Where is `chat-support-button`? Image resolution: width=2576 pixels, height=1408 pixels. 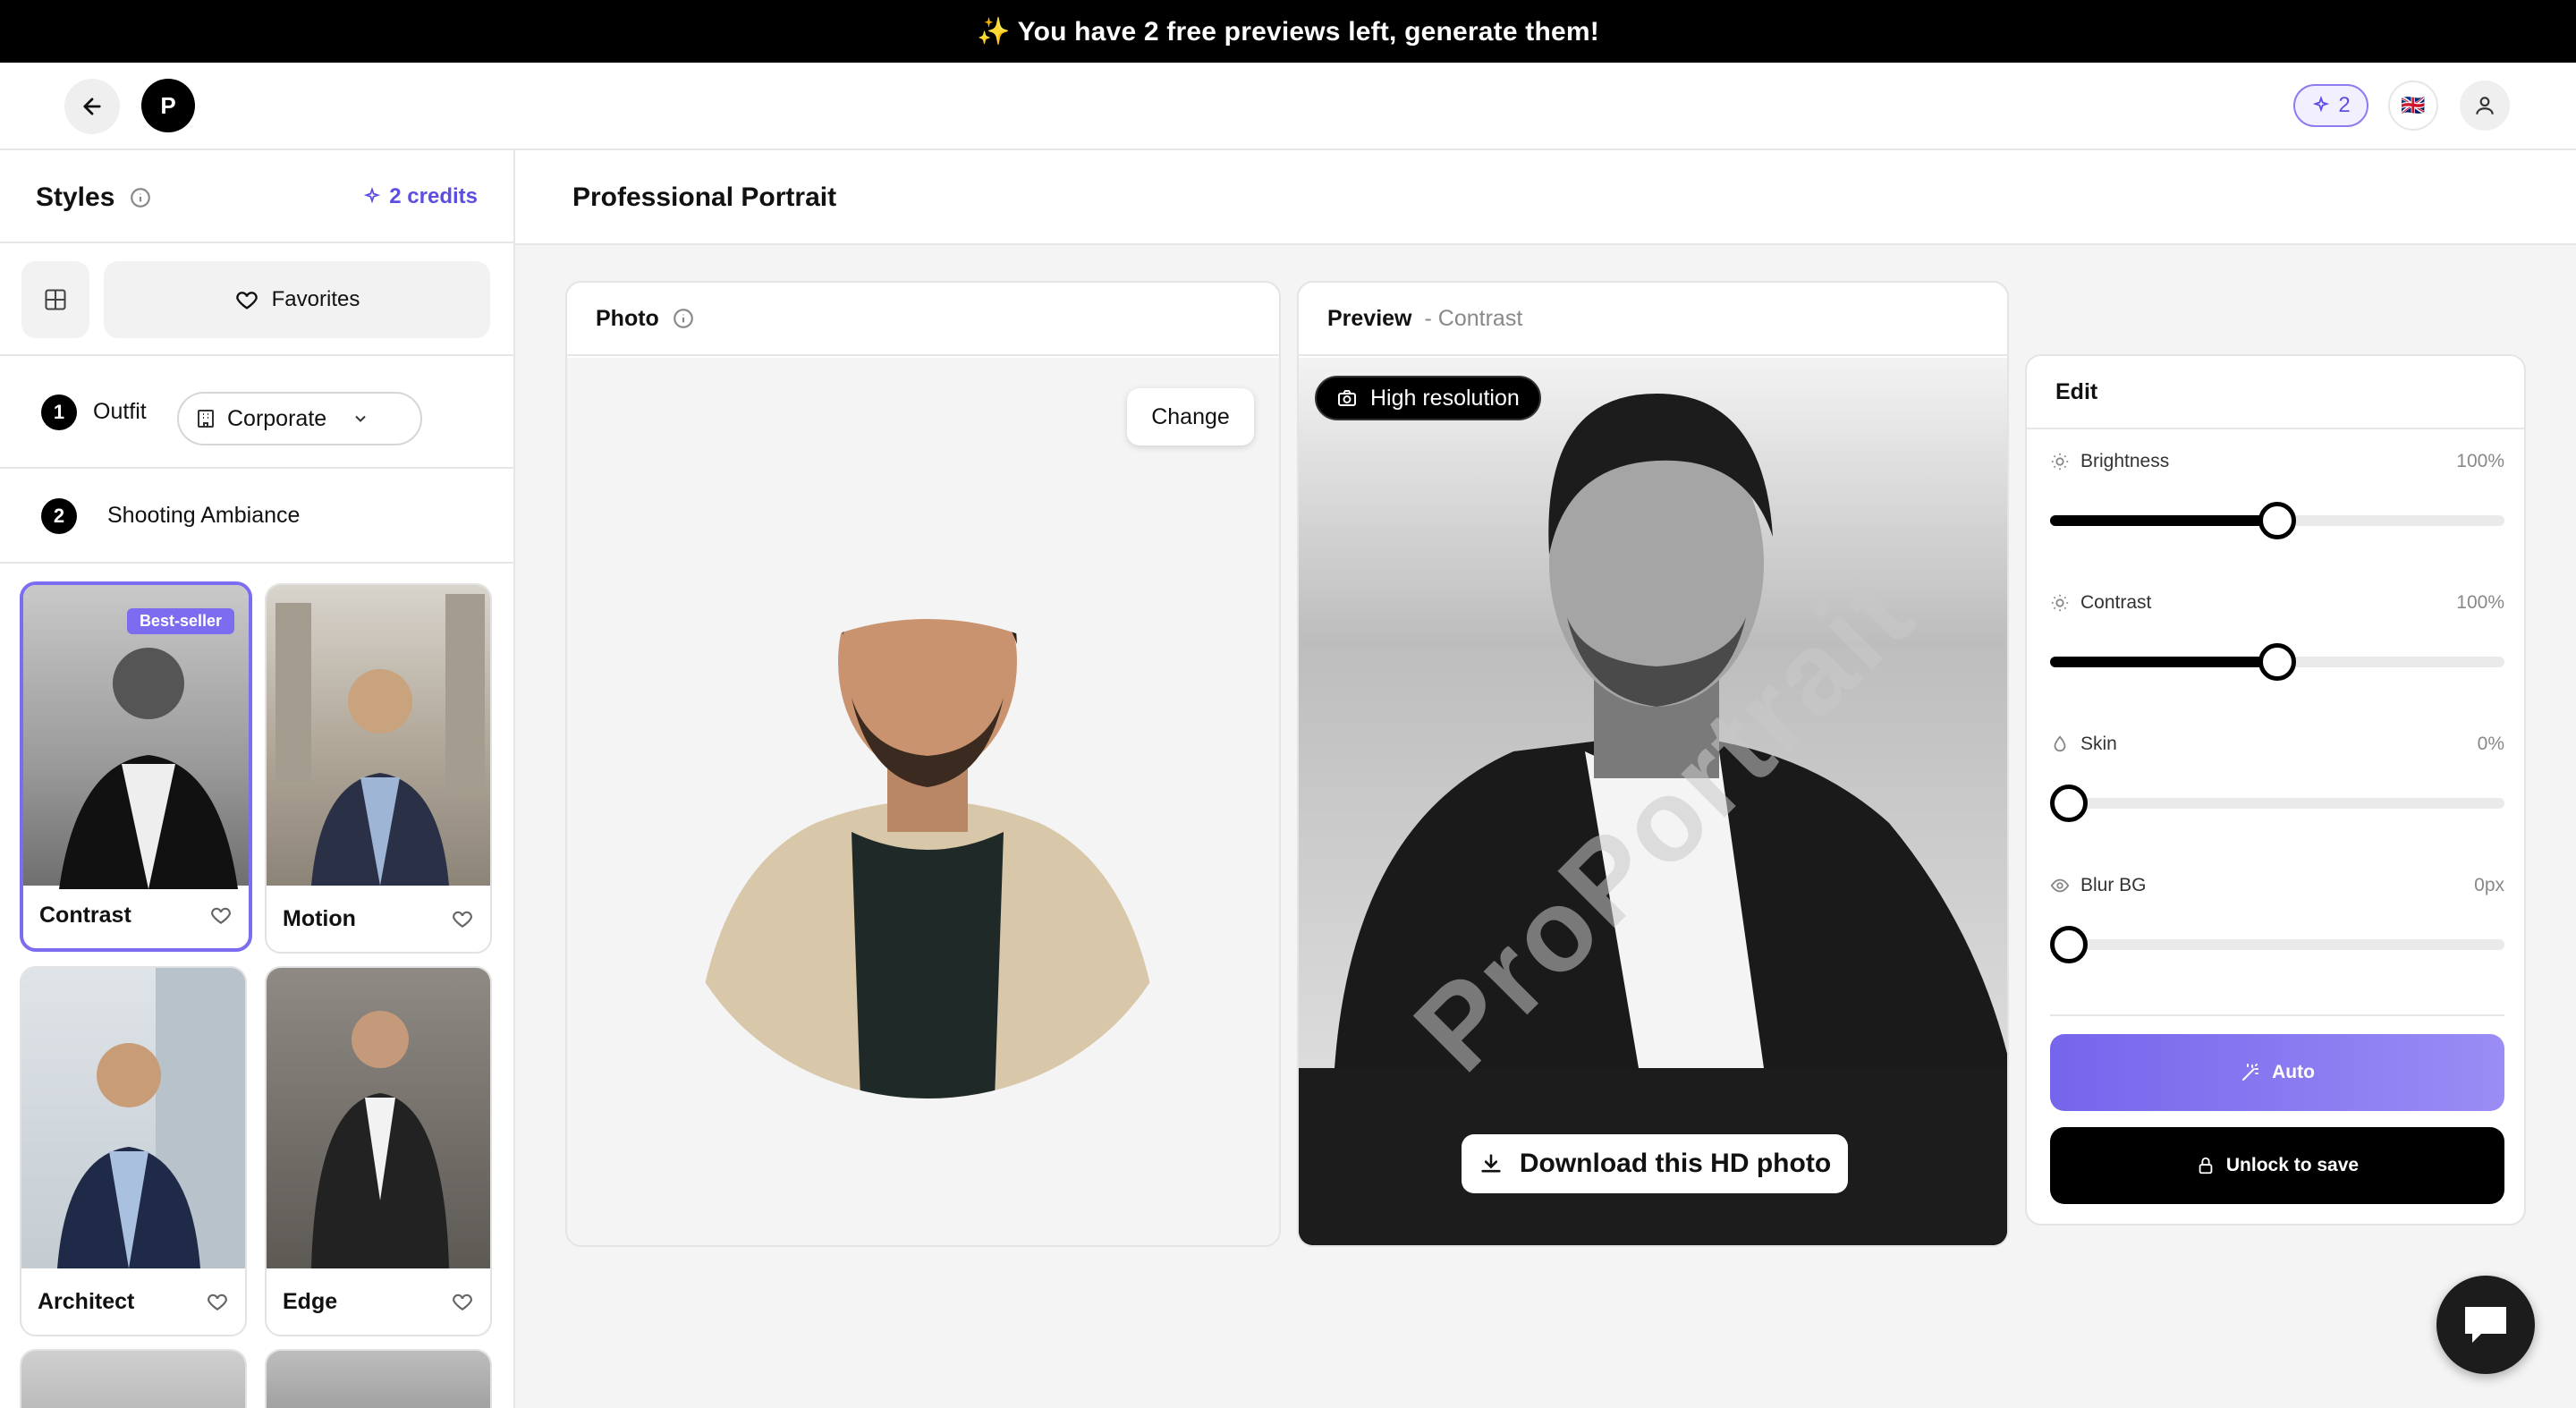 chat-support-button is located at coordinates (2485, 1325).